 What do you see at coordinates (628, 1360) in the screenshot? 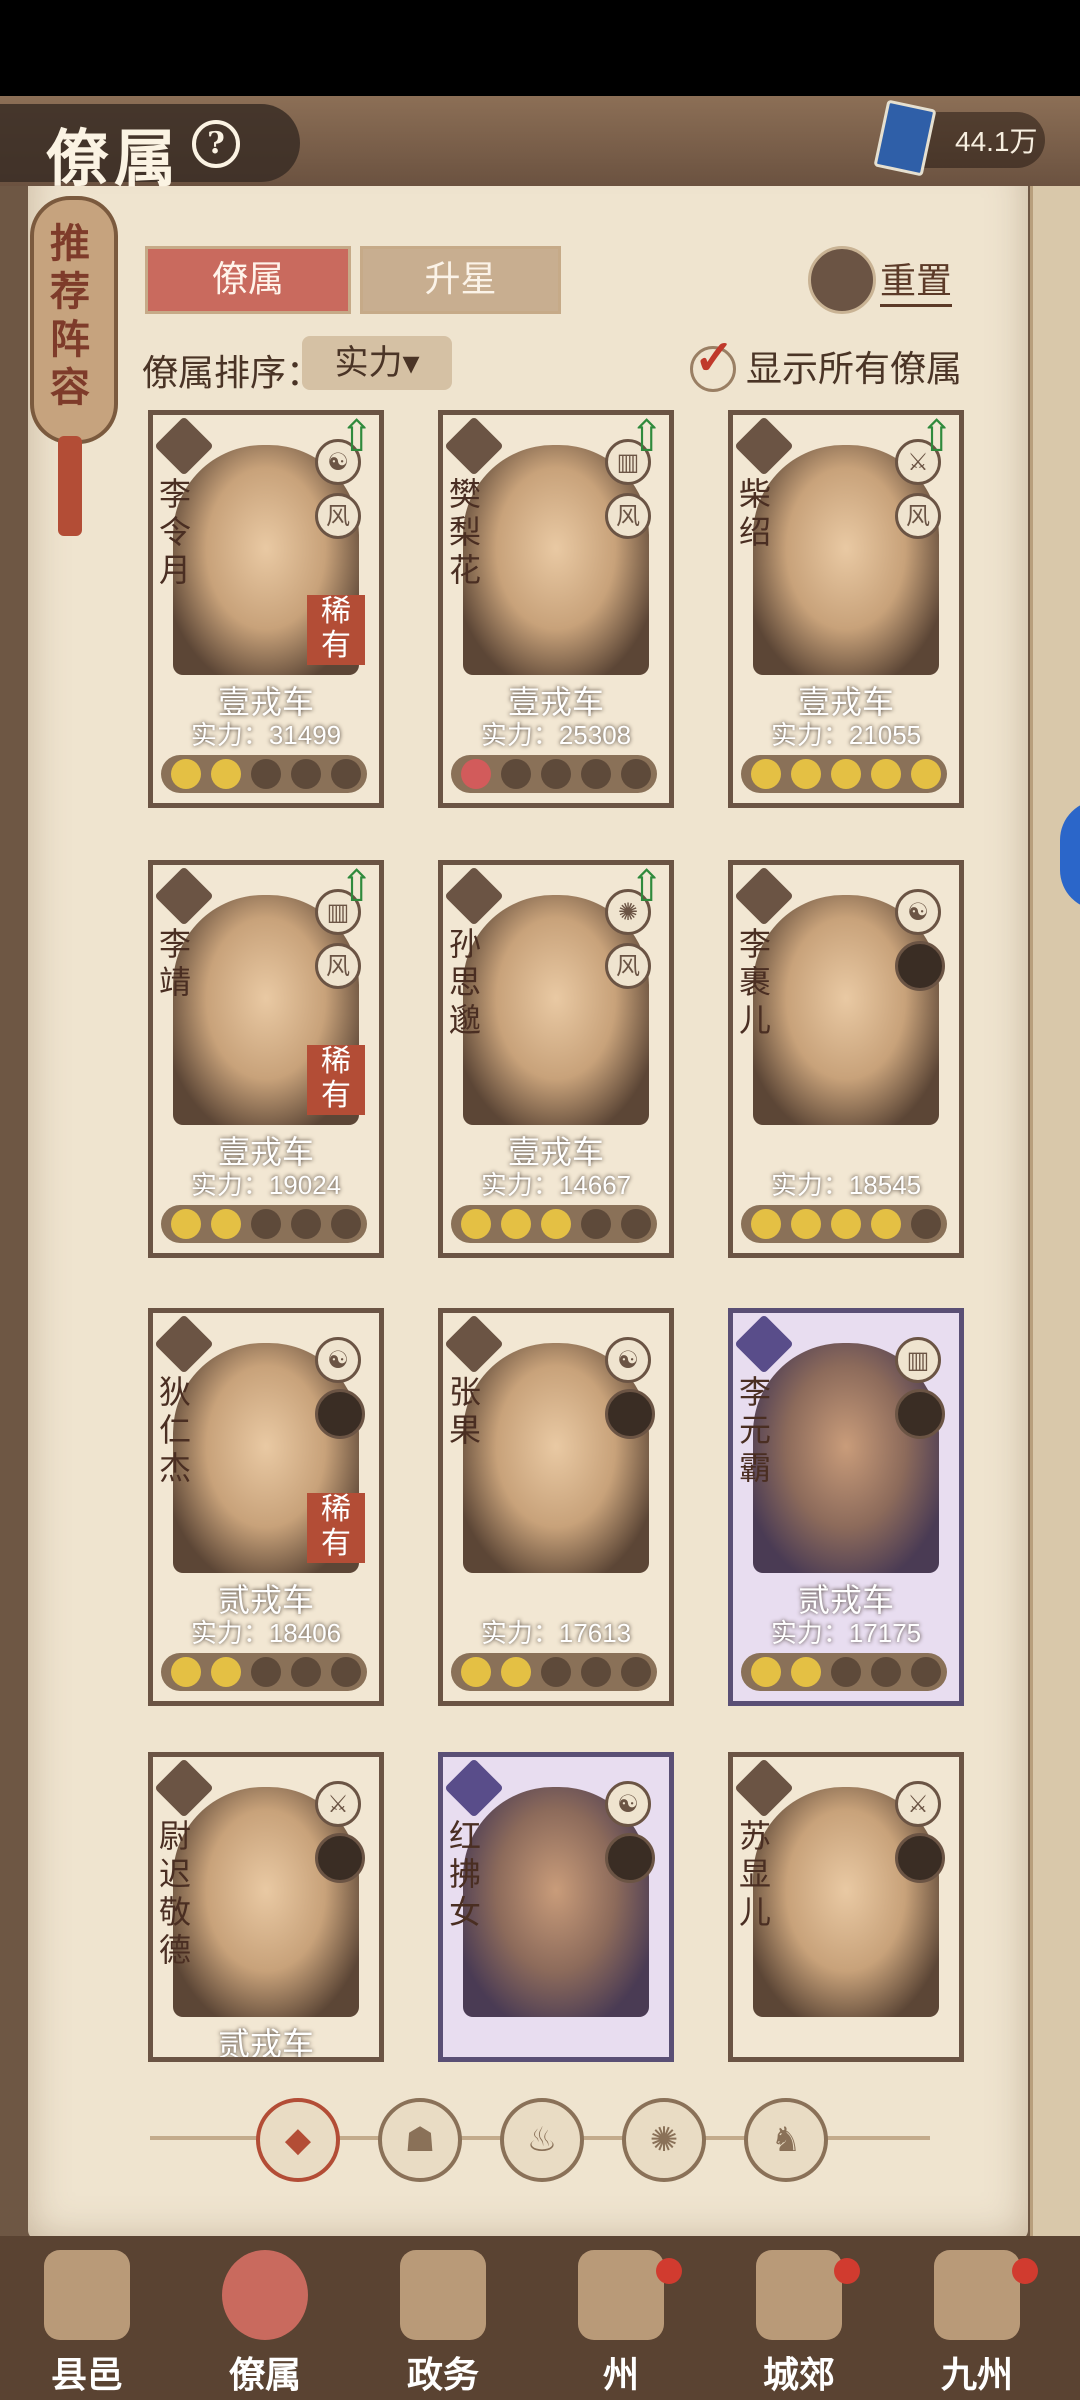
I see `yinyang-icon: ☯` at bounding box center [628, 1360].